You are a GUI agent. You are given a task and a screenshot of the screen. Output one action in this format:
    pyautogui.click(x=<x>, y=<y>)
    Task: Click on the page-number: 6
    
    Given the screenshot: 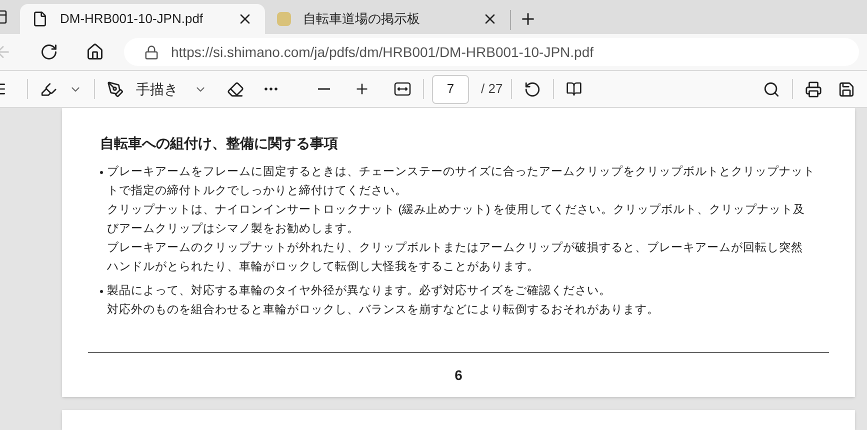 What is the action you would take?
    pyautogui.click(x=458, y=375)
    